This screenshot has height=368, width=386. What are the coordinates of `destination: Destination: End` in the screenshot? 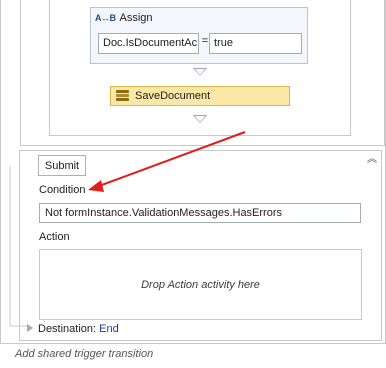 It's located at (78, 329).